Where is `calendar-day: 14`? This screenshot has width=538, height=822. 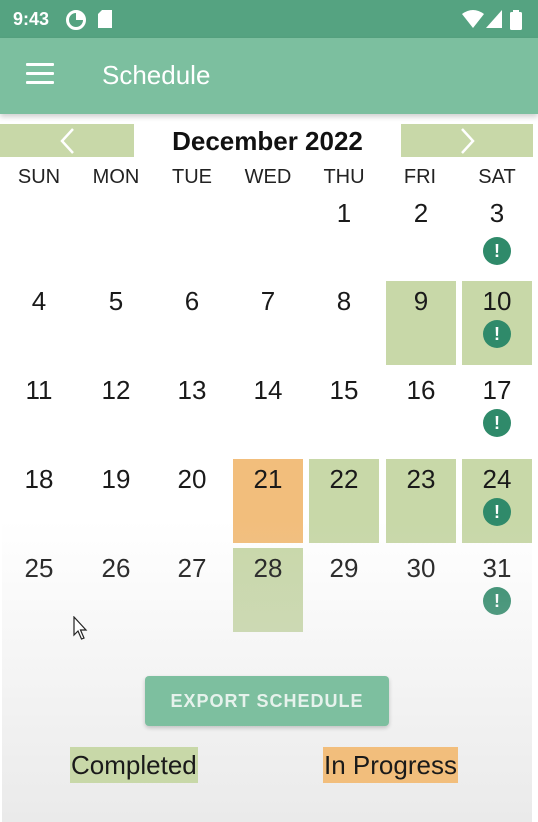
calendar-day: 14 is located at coordinates (268, 412).